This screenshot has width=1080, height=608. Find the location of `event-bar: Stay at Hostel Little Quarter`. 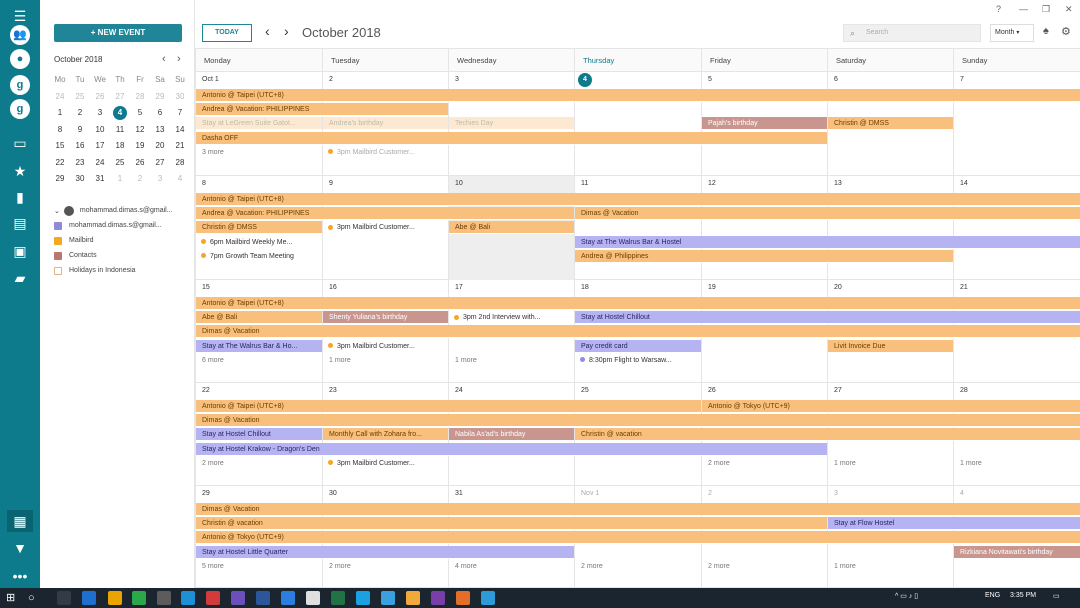

event-bar: Stay at Hostel Little Quarter is located at coordinates (385, 552).